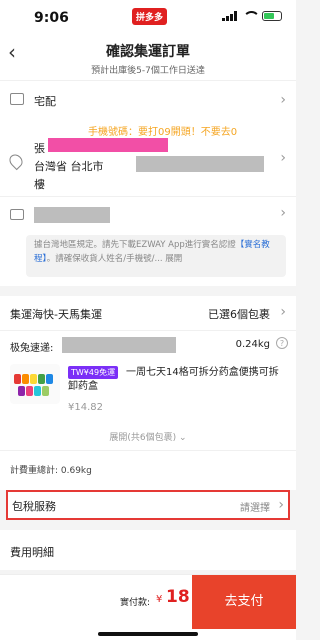 The image size is (320, 640). Describe the element at coordinates (148, 52) in the screenshot. I see `page-title: 確認集運訂單` at that location.